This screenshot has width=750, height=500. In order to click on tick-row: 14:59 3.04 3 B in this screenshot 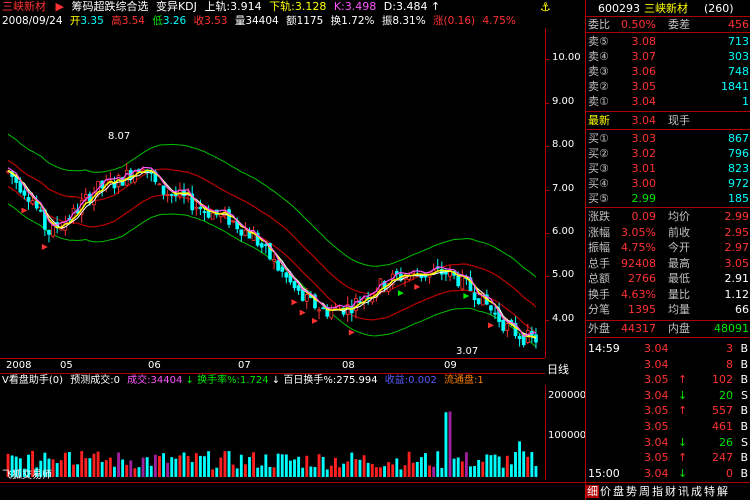, I will do `click(668, 348)`.